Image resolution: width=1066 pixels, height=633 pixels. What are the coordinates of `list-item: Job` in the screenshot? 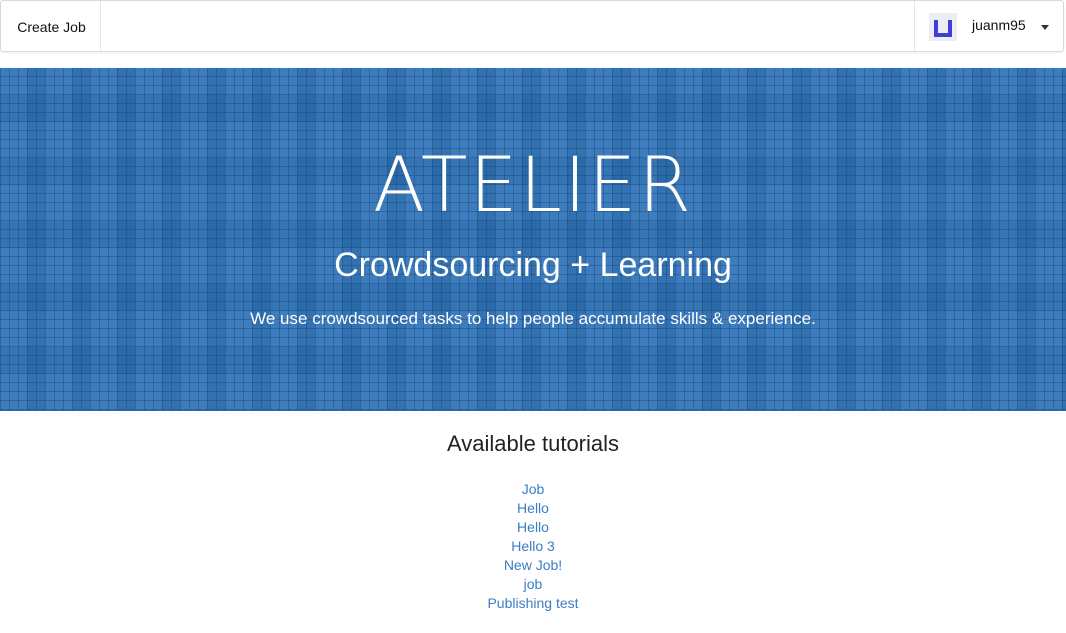 It's located at (533, 489).